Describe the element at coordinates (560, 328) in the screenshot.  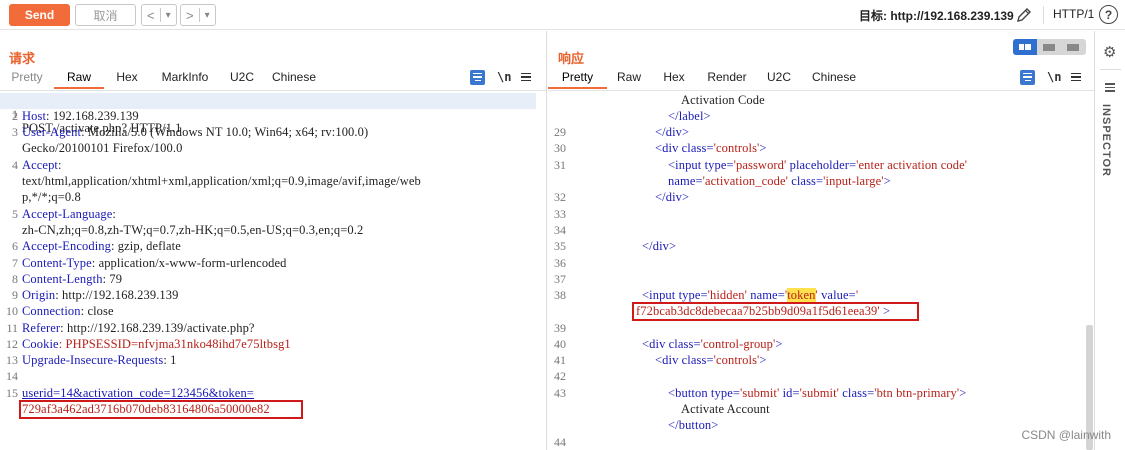
I see `line-number: 39` at that location.